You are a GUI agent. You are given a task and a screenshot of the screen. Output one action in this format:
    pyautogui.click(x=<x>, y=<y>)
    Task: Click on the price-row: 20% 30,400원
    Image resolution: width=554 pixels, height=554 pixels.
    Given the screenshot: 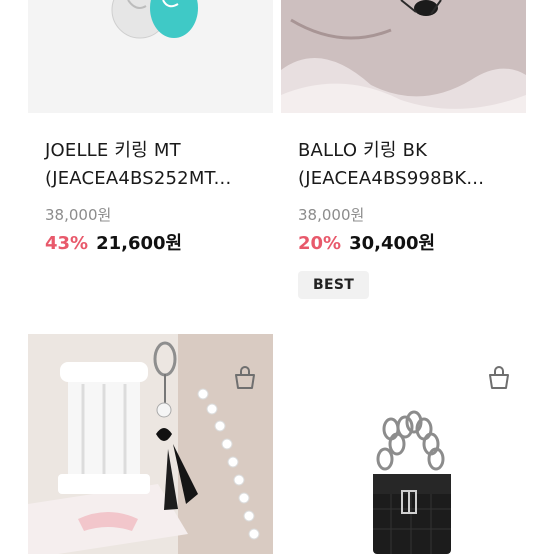 What is the action you would take?
    pyautogui.click(x=366, y=242)
    